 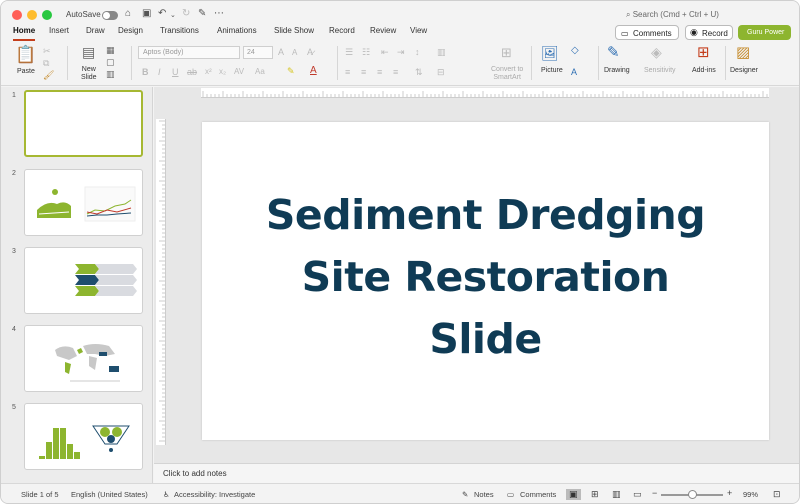 I want to click on undo-icon: ↶, so click(x=162, y=14).